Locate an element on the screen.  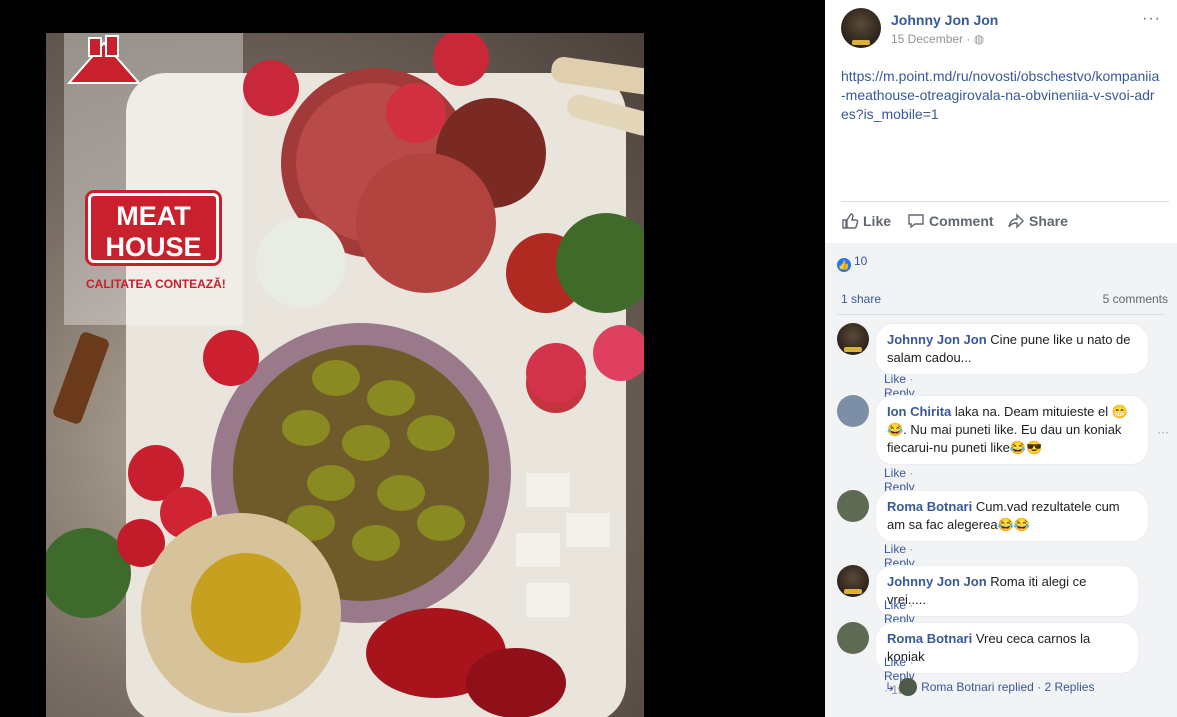
house-roof-icon is located at coordinates (104, 59).